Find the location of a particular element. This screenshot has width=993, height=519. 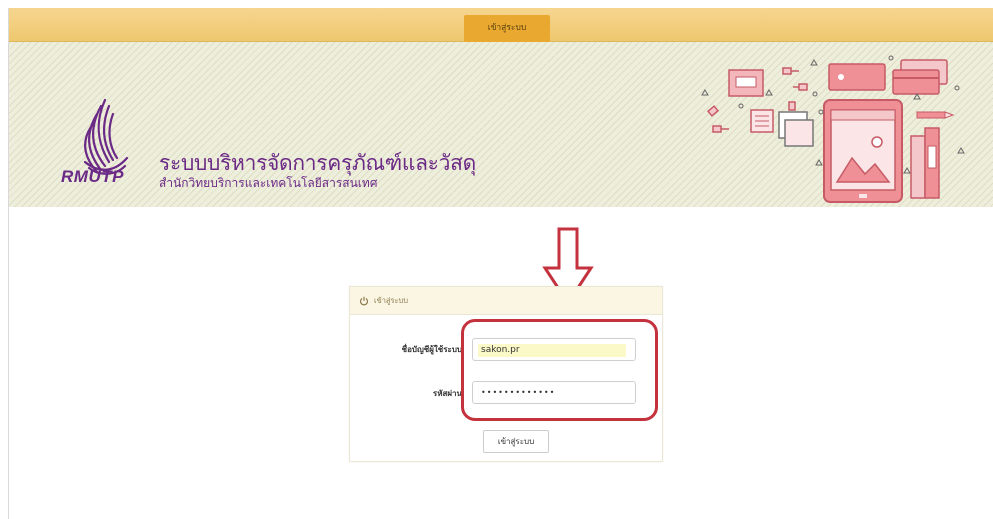

annotation-highlight-box is located at coordinates (559, 370).